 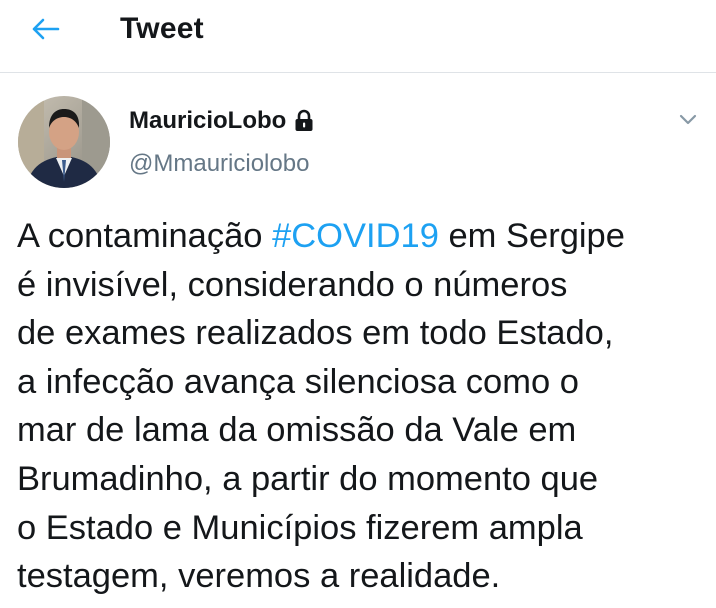 I want to click on tweet-line: é invisível, considerando o números, so click(x=292, y=284).